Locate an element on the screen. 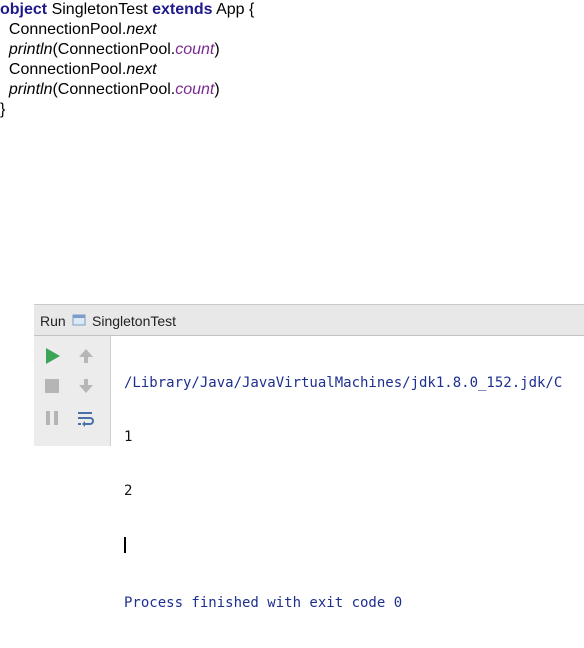 This screenshot has width=584, height=648. scroll-down-icon is located at coordinates (86, 386).